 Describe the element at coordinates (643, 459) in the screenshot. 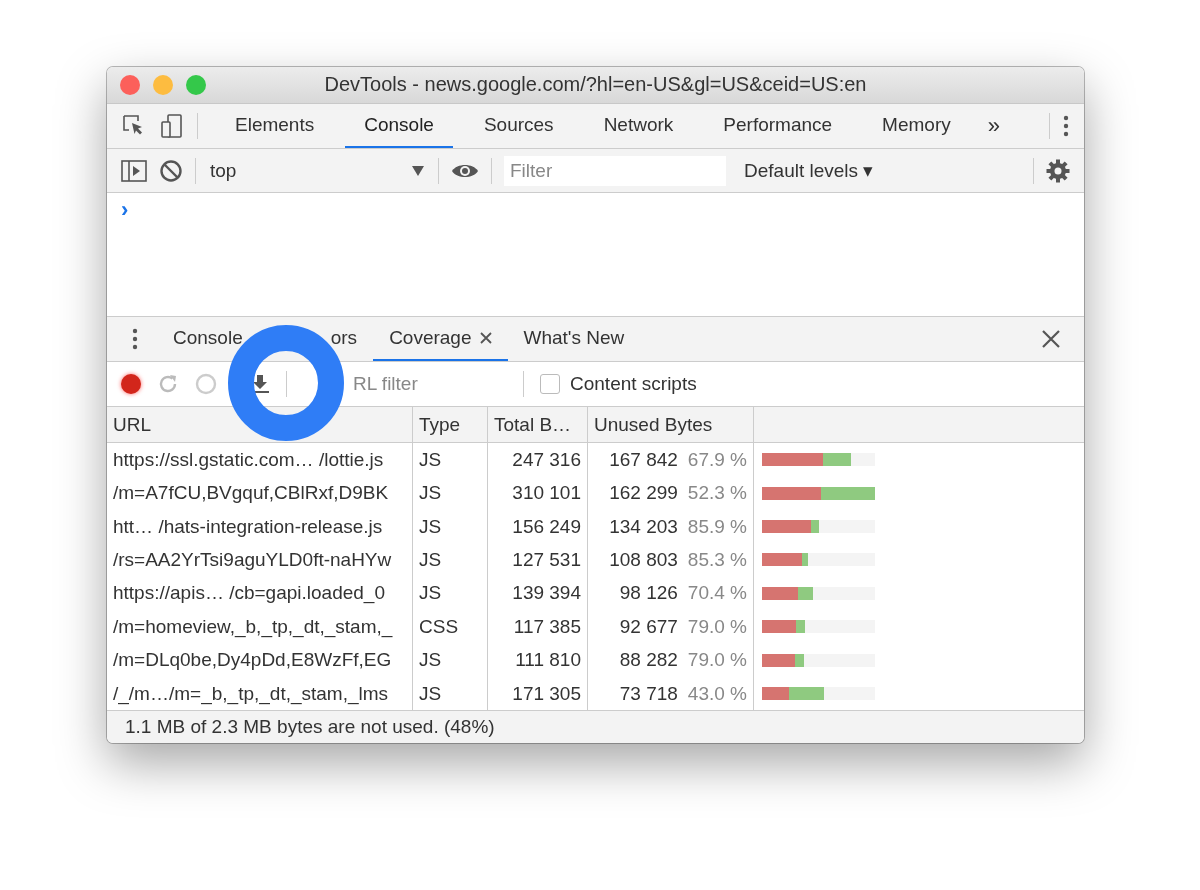

I see `table-cell: 167 842` at that location.